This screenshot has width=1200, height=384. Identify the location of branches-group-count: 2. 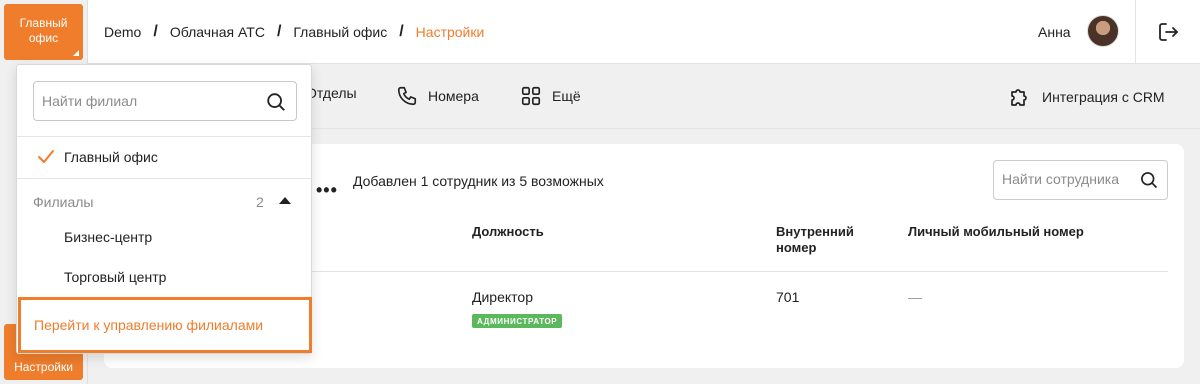
(260, 202).